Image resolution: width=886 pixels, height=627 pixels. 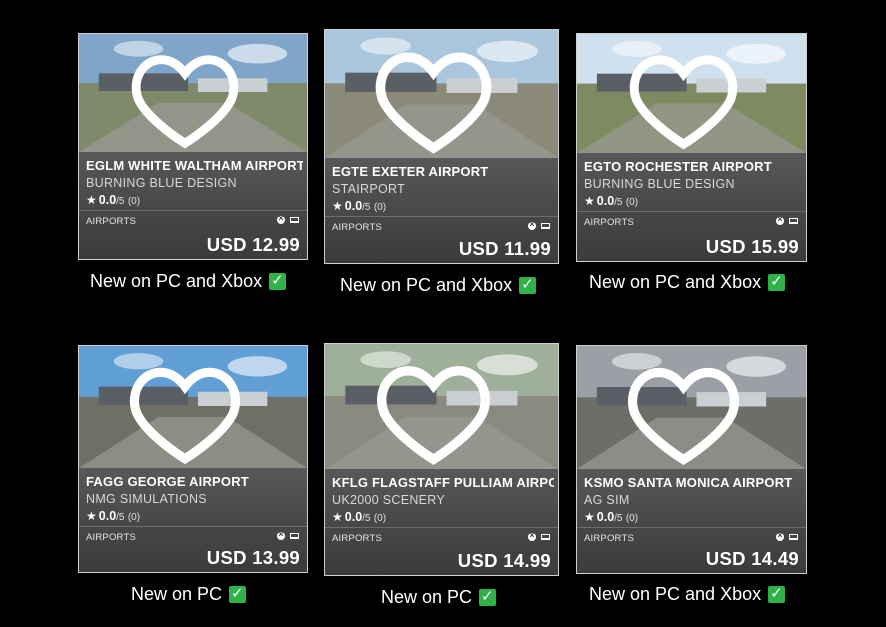 What do you see at coordinates (167, 481) in the screenshot?
I see `product-title: FAGG GEORGE AIRPORT` at bounding box center [167, 481].